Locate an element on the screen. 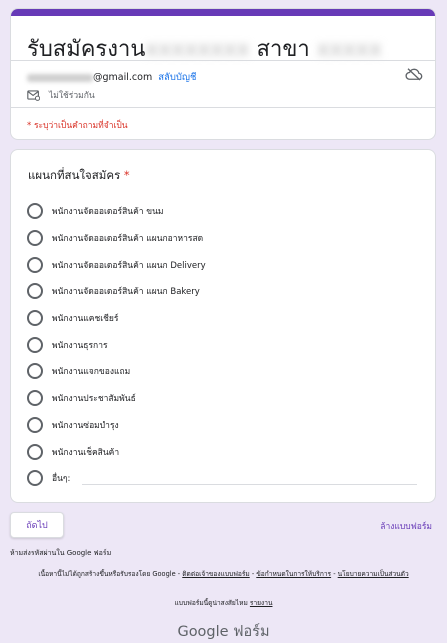 Image resolution: width=447 pixels, height=643 pixels. option-item: พนักงานซ่อมบำรุง is located at coordinates (227, 425).